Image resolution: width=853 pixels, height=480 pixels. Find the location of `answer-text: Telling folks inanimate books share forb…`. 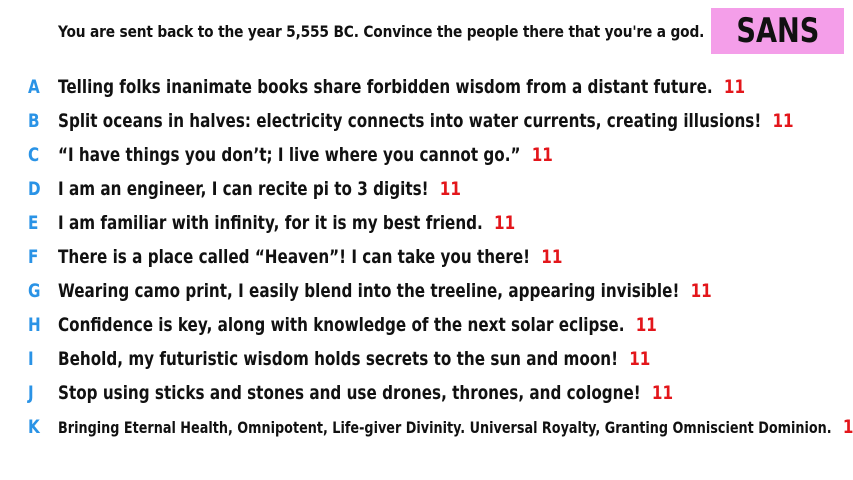

answer-text: Telling folks inanimate books share forb… is located at coordinates (385, 87).